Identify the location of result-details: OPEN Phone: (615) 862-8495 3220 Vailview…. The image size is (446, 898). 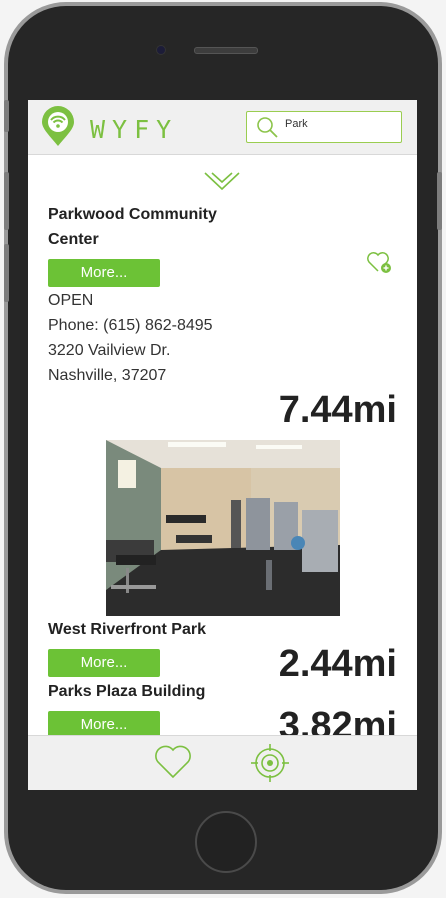
(130, 338).